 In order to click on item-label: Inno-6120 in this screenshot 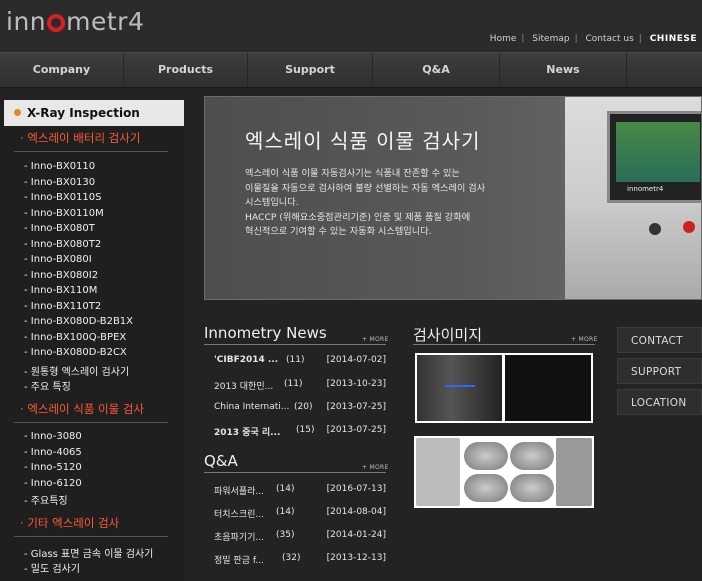, I will do `click(56, 483)`.